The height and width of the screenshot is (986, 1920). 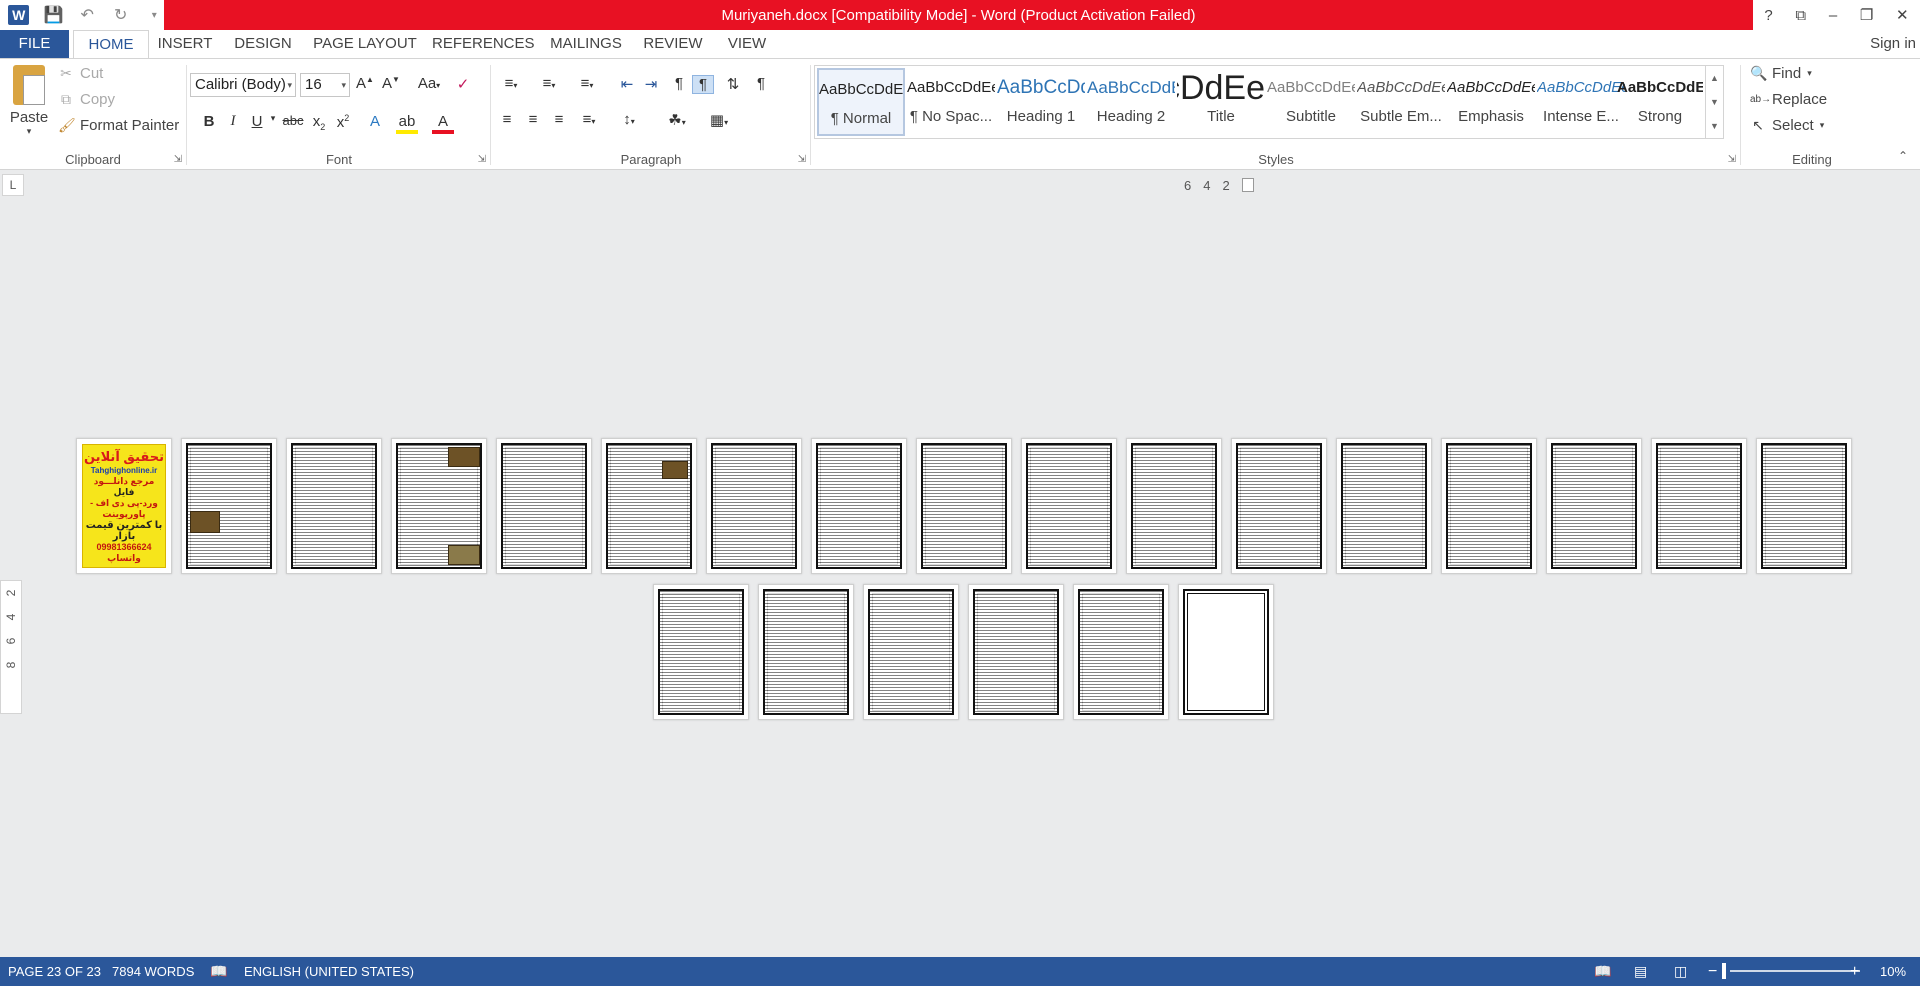 What do you see at coordinates (511, 83) in the screenshot?
I see `bullets-icon: ≡▾` at bounding box center [511, 83].